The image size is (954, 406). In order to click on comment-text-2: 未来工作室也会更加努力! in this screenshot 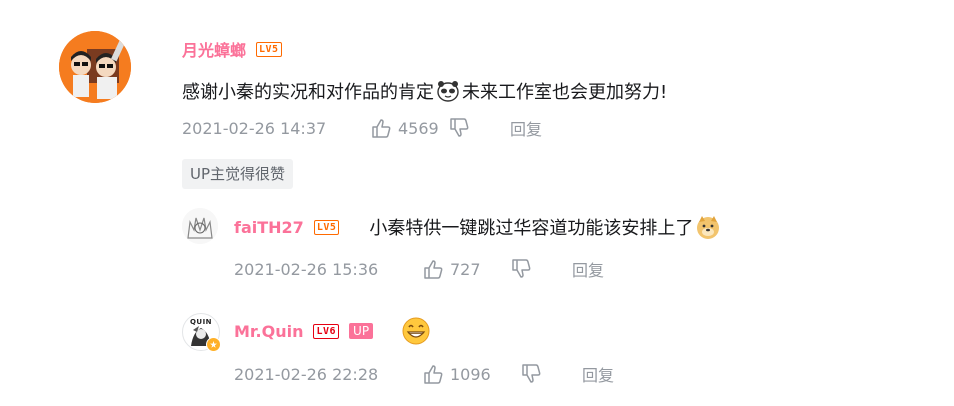, I will do `click(565, 92)`.